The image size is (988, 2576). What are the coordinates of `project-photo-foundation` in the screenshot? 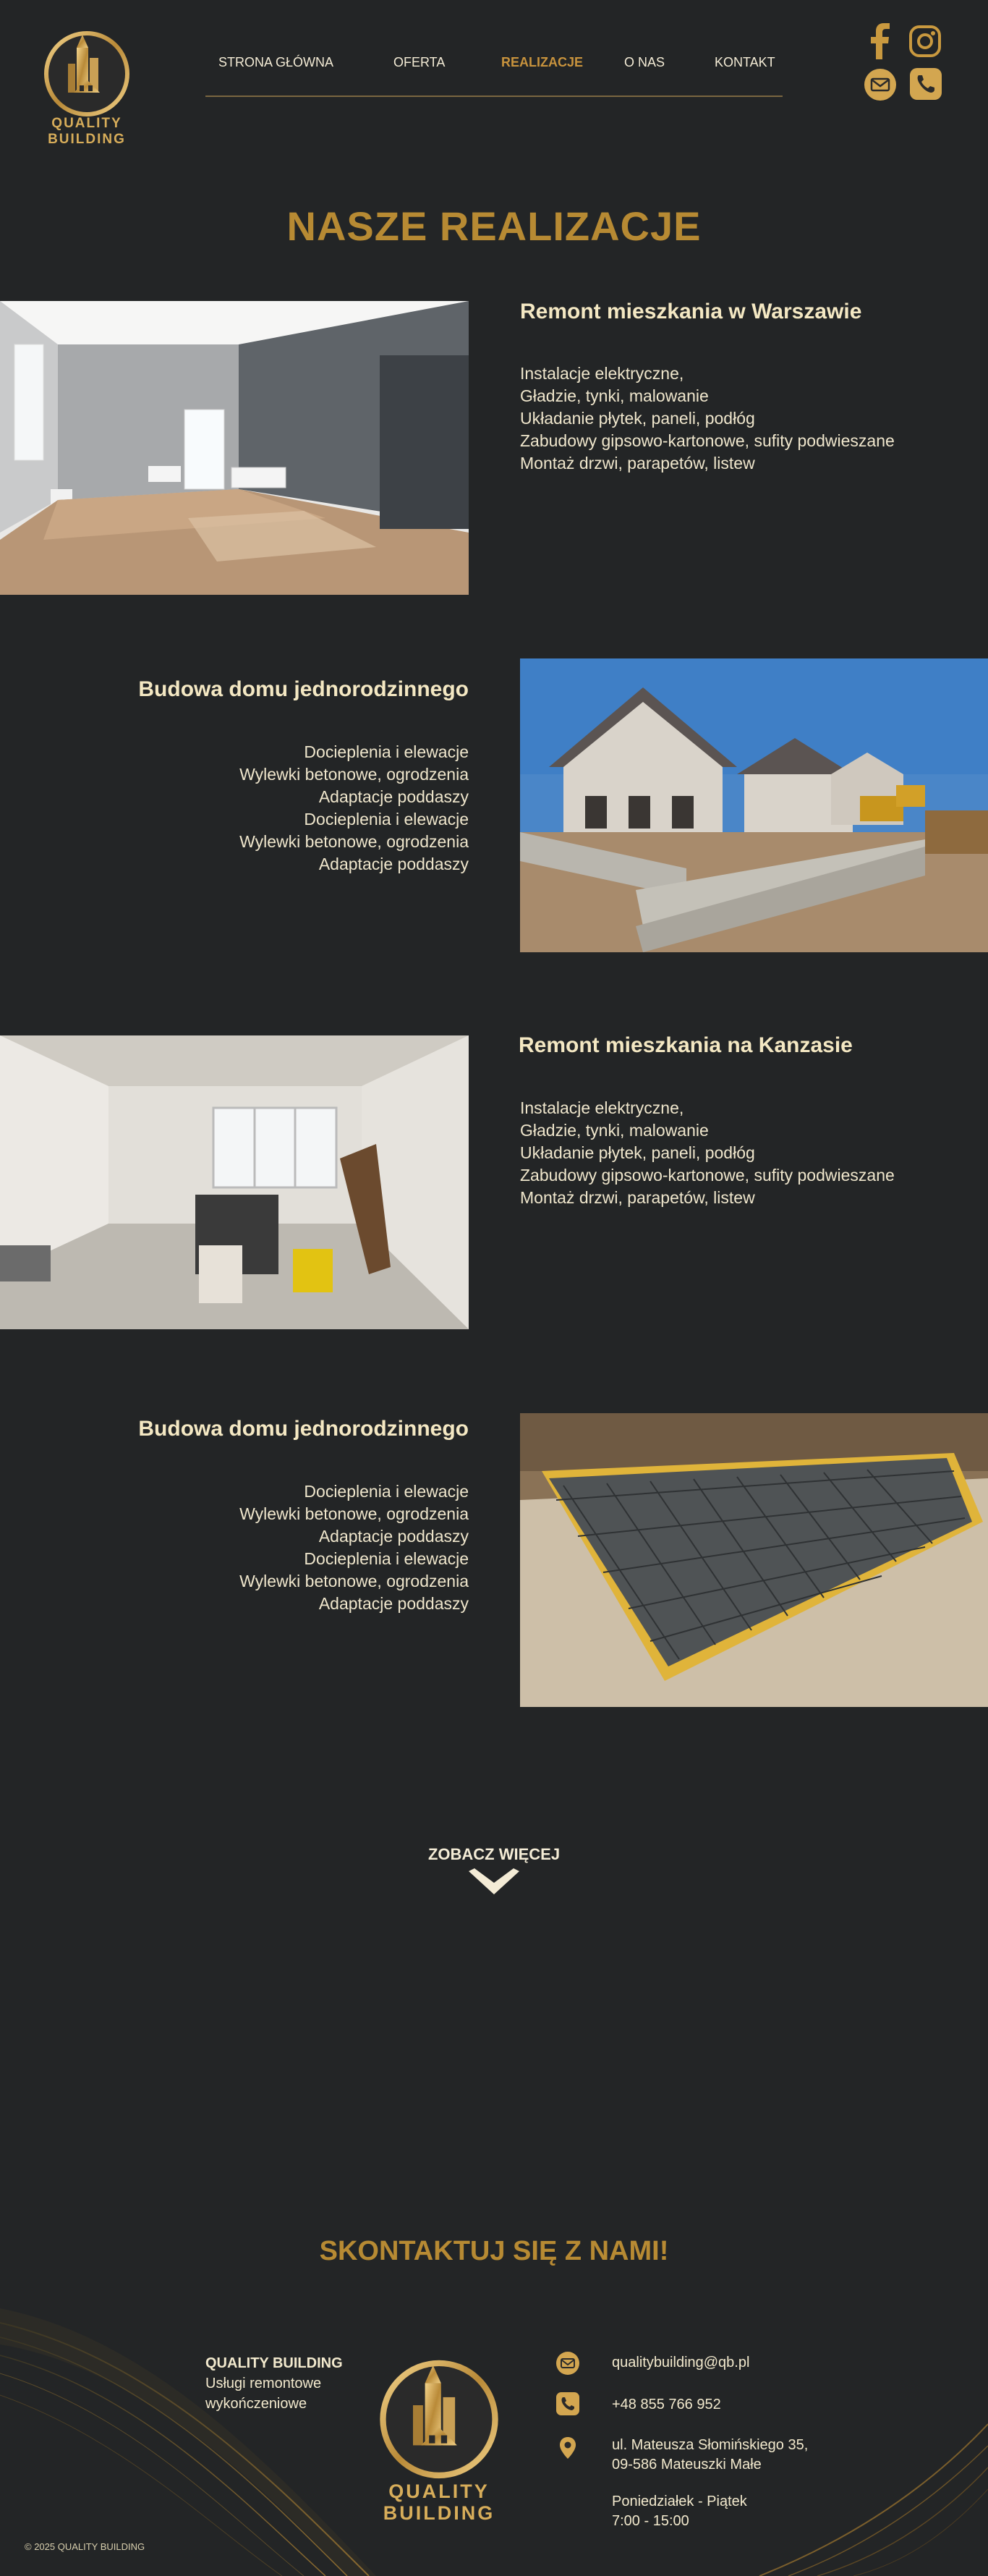 It's located at (754, 1560).